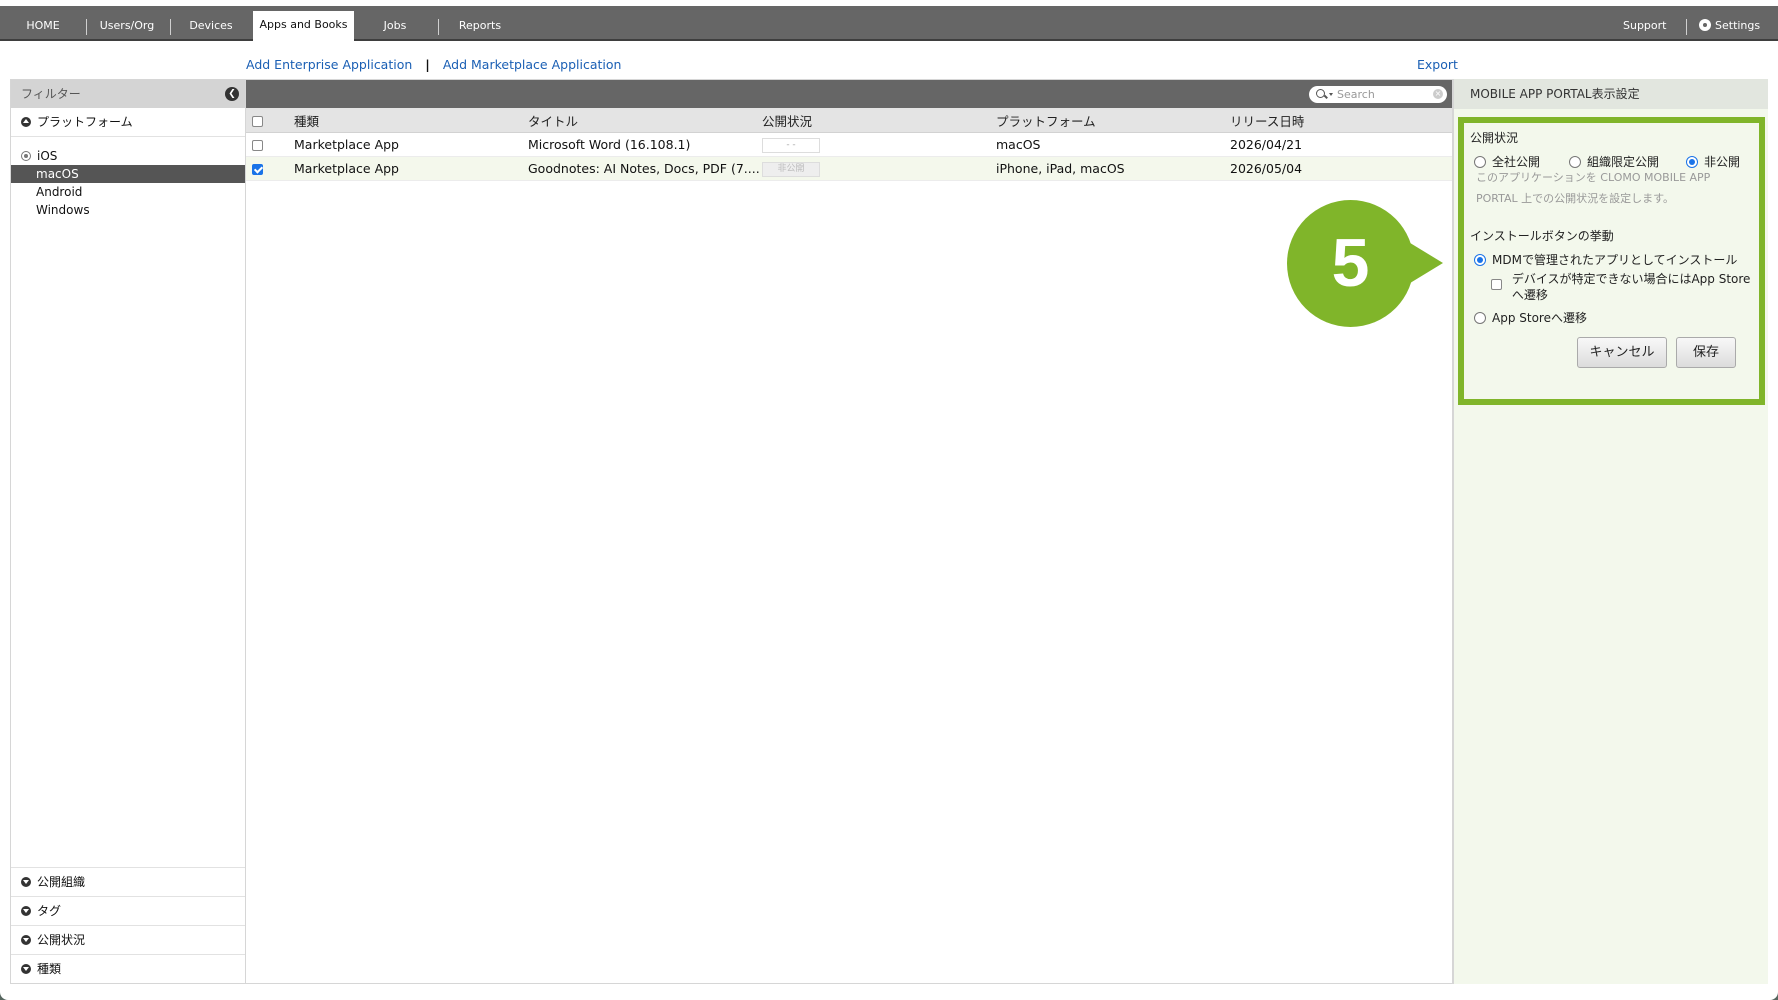  Describe the element at coordinates (644, 120) in the screenshot. I see `col-title: タイトル` at that location.